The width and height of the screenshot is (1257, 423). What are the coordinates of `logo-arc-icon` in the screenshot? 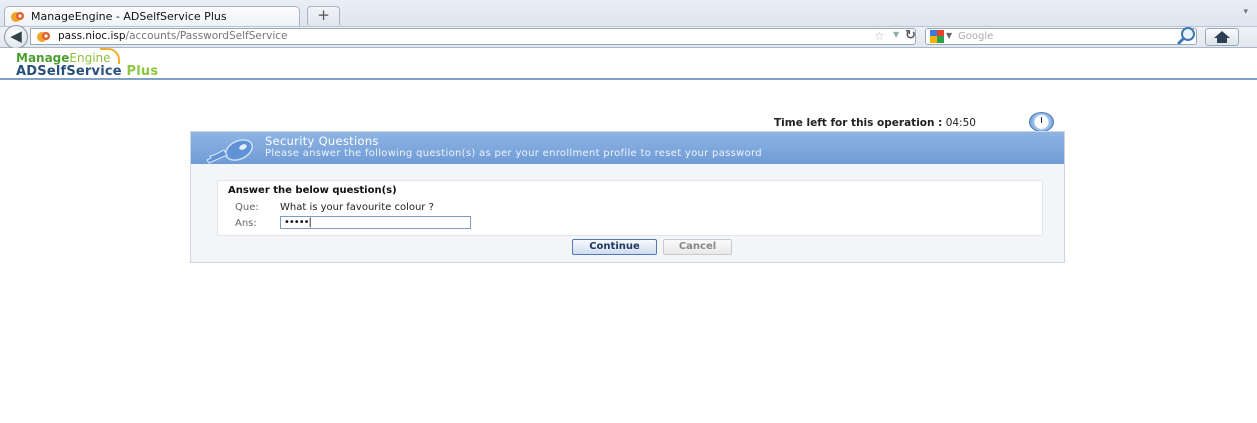 It's located at (110, 56).